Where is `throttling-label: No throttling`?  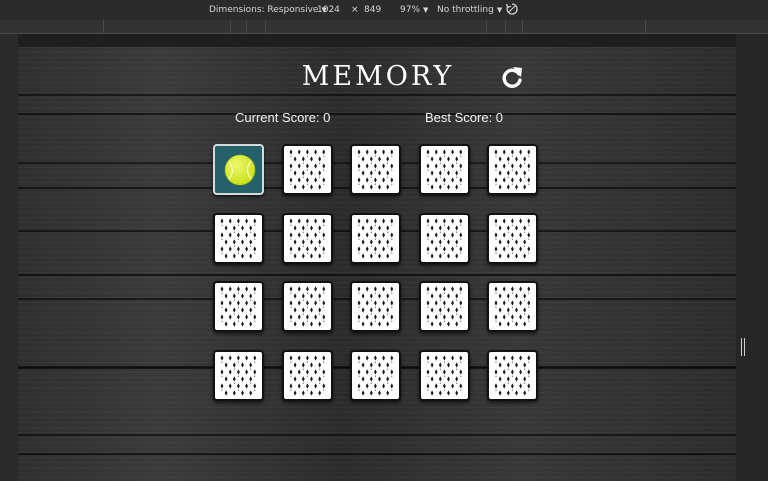
throttling-label: No throttling is located at coordinates (465, 10).